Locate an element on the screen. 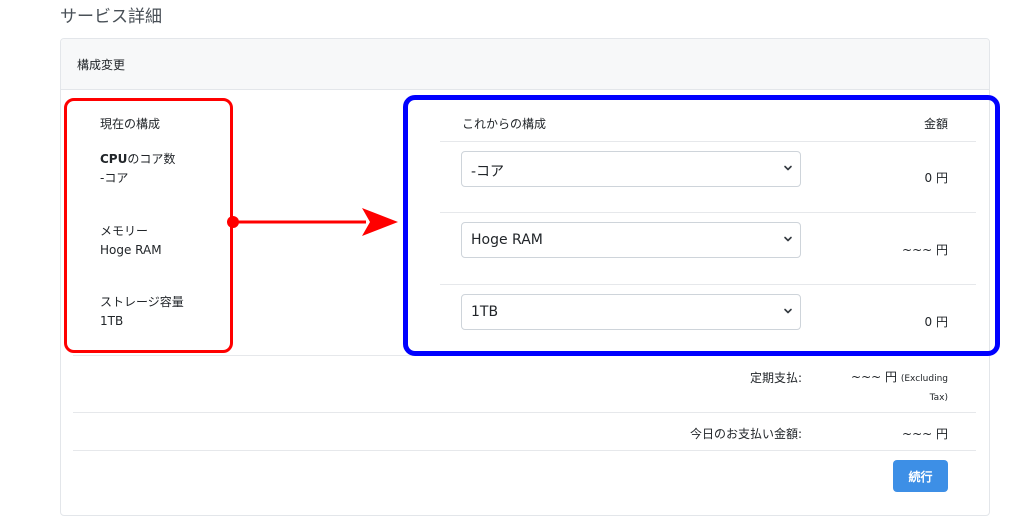 This screenshot has width=1024, height=527. arrow-right-icon is located at coordinates (312, 222).